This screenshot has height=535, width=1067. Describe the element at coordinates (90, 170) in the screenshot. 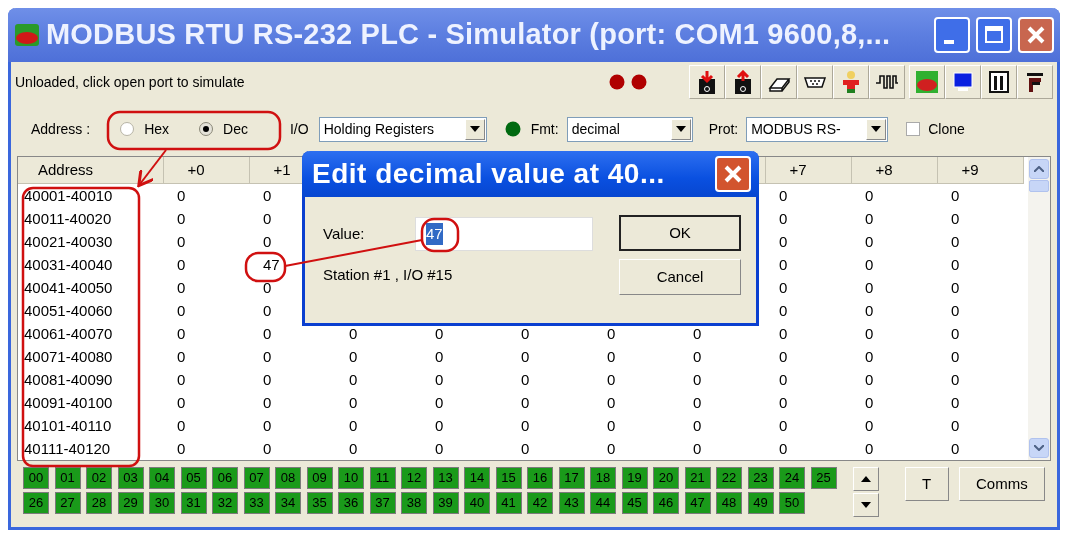

I see `column-header: Address` at that location.